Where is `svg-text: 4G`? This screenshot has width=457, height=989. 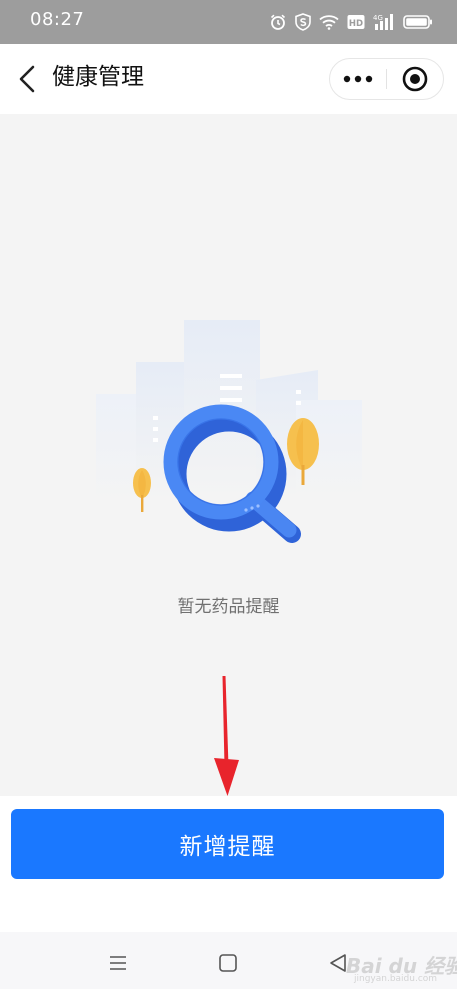 svg-text: 4G is located at coordinates (378, 18).